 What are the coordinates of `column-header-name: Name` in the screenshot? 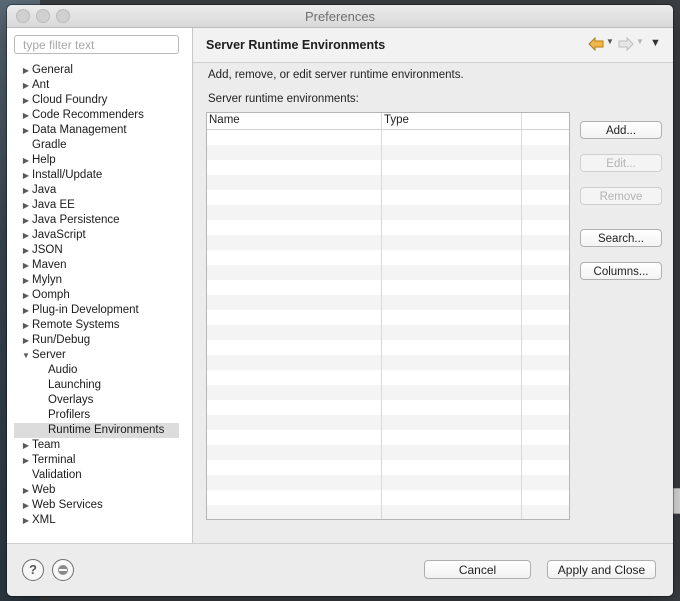 It's located at (224, 120).